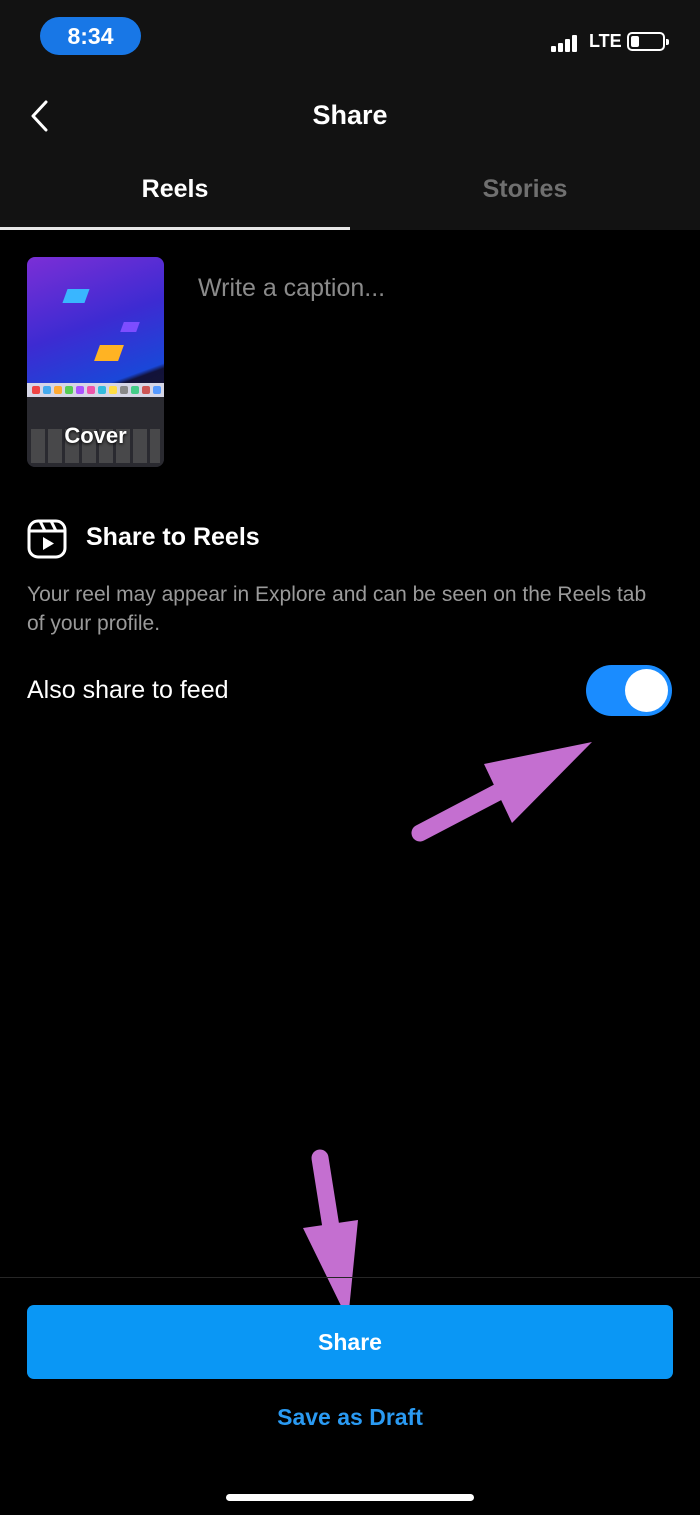 The height and width of the screenshot is (1515, 700). What do you see at coordinates (501, 792) in the screenshot?
I see `annotation-arrow-toggle` at bounding box center [501, 792].